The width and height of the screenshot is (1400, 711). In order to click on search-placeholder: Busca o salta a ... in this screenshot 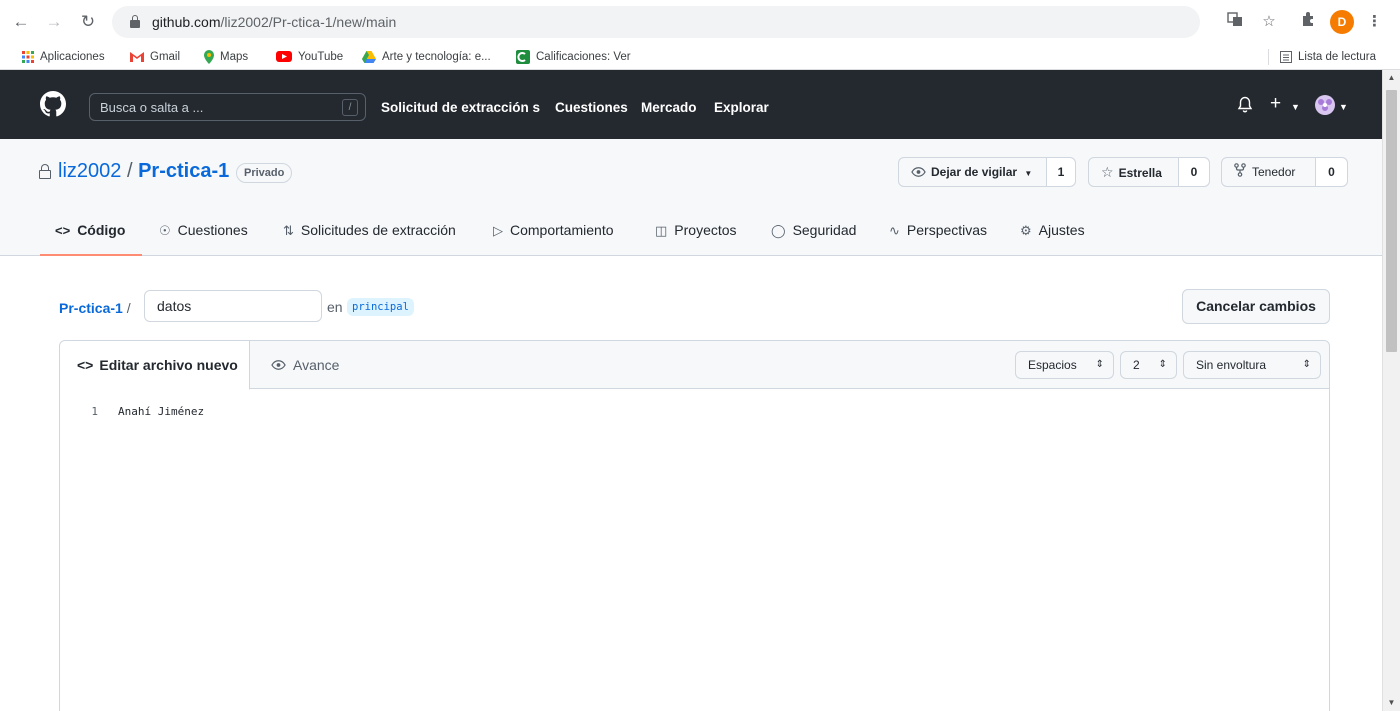, I will do `click(152, 107)`.